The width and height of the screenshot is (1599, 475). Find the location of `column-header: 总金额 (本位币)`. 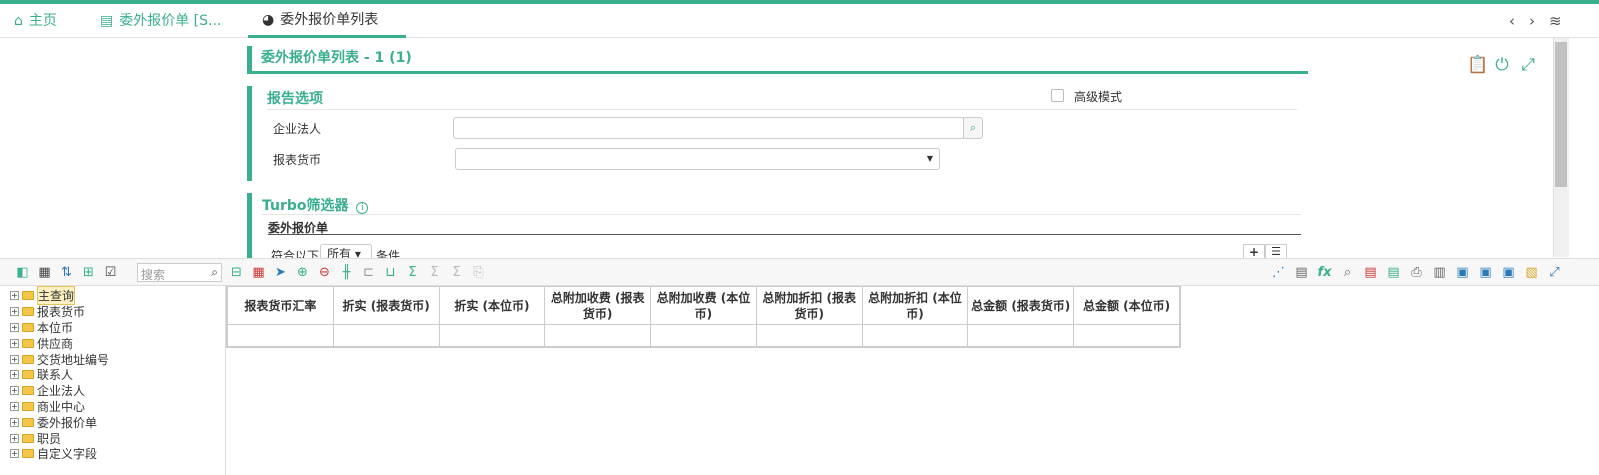

column-header: 总金额 (本位币) is located at coordinates (1126, 305).